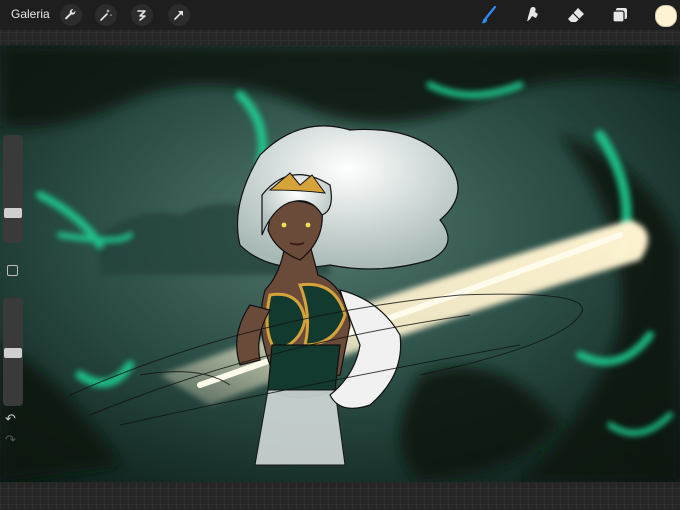 Image resolution: width=680 pixels, height=510 pixels. Describe the element at coordinates (71, 15) in the screenshot. I see `wrench-icon` at that location.